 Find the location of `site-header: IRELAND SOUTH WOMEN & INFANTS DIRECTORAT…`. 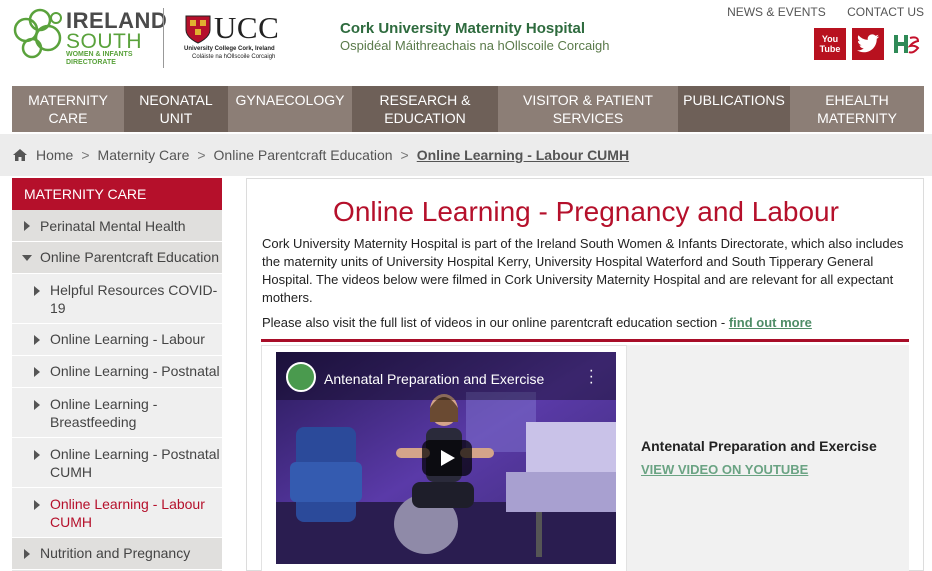

site-header: IRELAND SOUTH WOMEN & INFANTS DIRECTORAT… is located at coordinates (466, 42).